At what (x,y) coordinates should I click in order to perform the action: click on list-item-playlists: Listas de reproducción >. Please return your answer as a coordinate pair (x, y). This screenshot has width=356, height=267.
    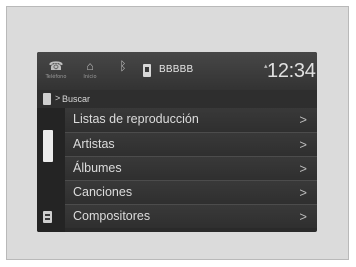
    Looking at the image, I should click on (191, 120).